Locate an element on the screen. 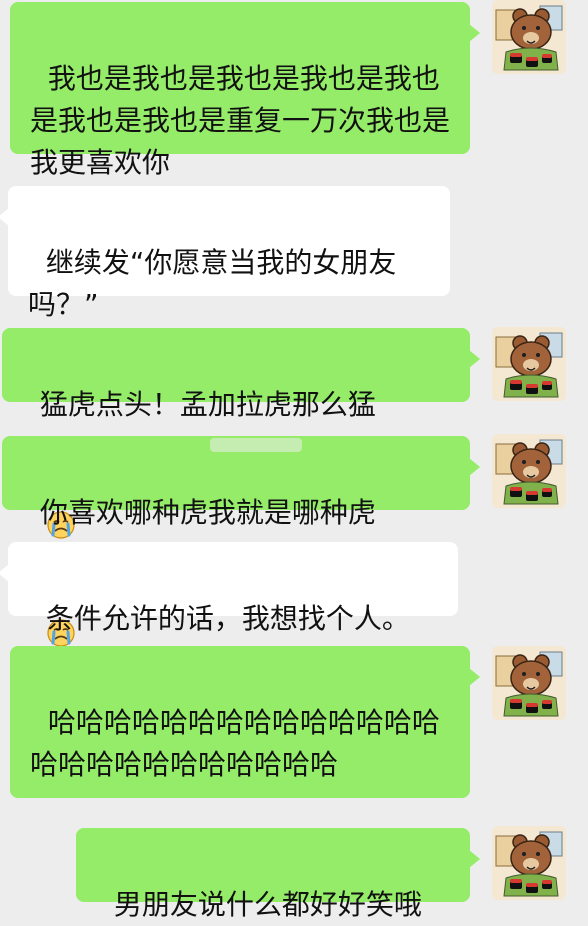  message-text: 猛虎点头！孟加拉虎那么猛 is located at coordinates (207, 404).